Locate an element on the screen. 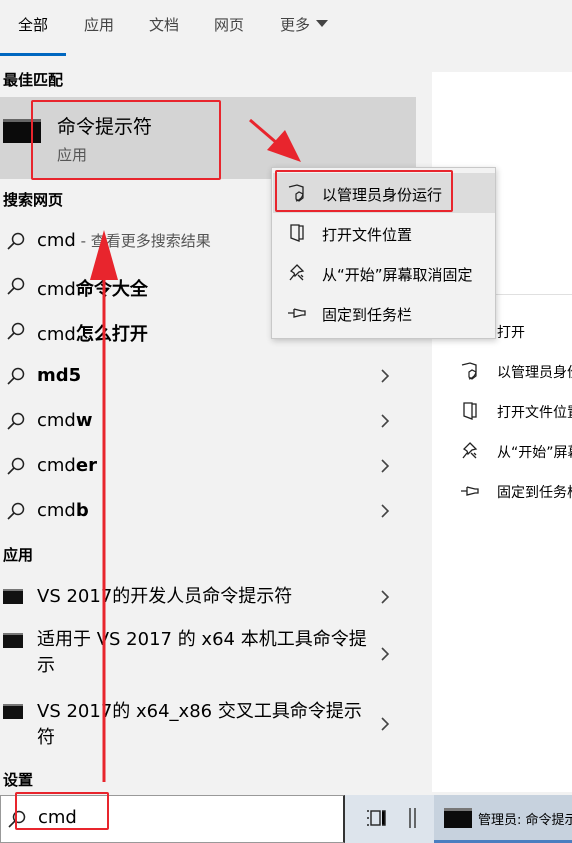  suggestion-bold: 怎么打开 is located at coordinates (111, 334).